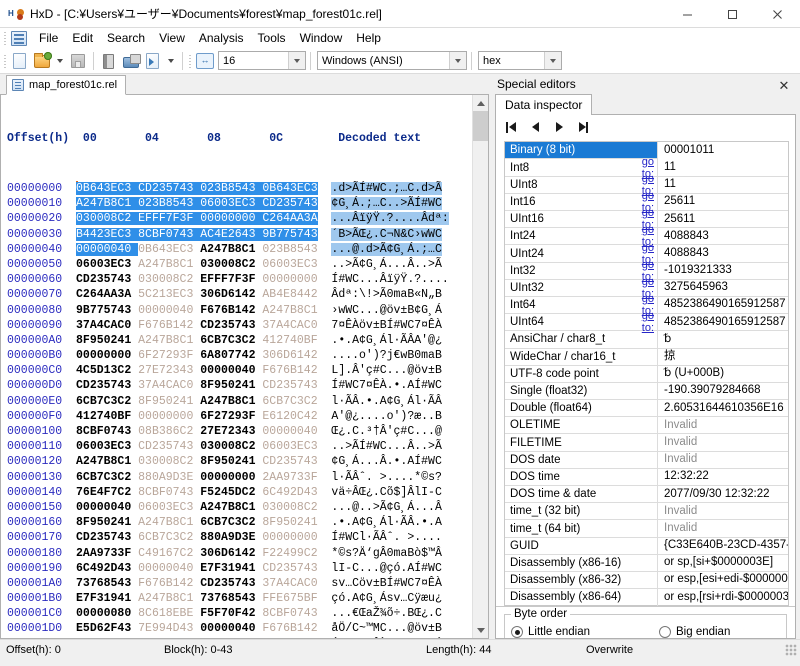  I want to click on hex-group: AB4E8442, so click(289, 294).